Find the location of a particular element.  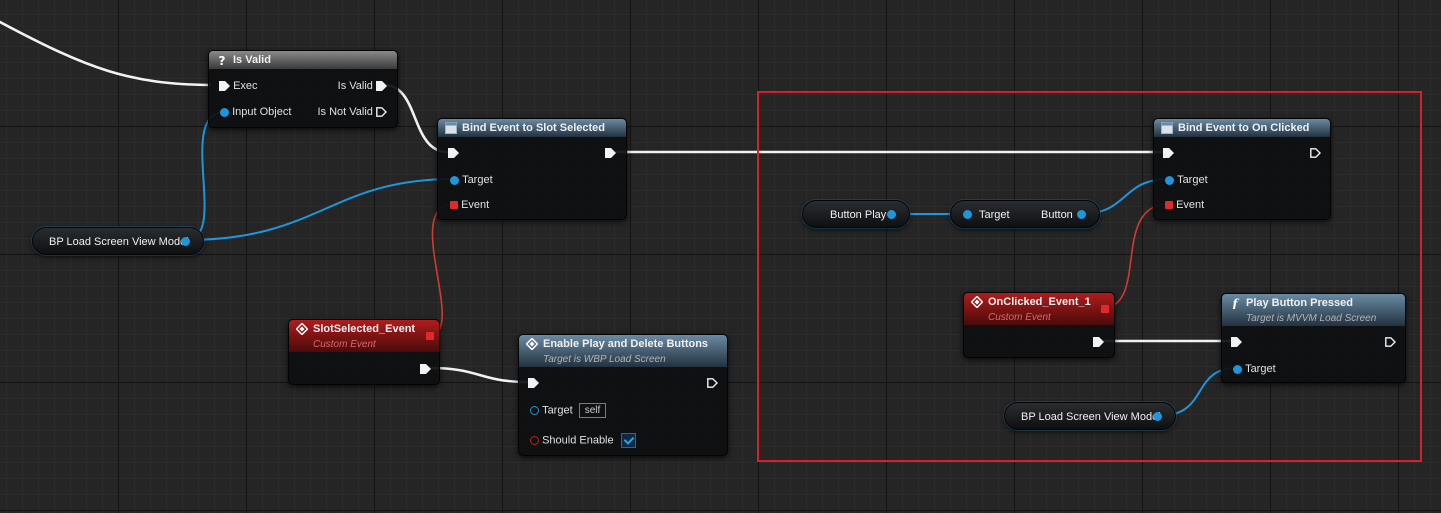

node-title: Bind Event to On Clicked is located at coordinates (1244, 128).